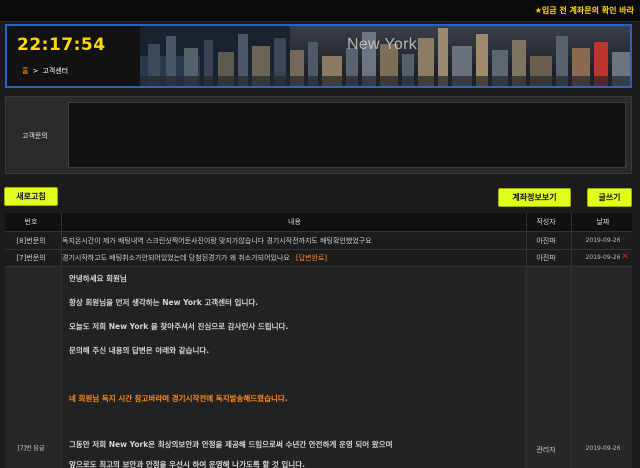  What do you see at coordinates (31, 196) in the screenshot?
I see `refresh-button: 새로고침` at bounding box center [31, 196].